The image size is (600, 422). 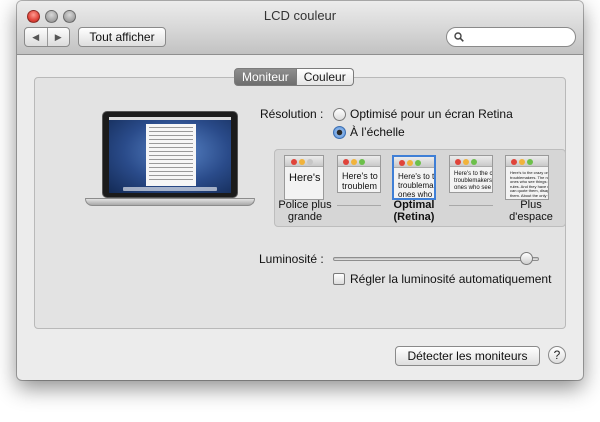 I want to click on history-navigation: ◀ ▶, so click(x=47, y=37).